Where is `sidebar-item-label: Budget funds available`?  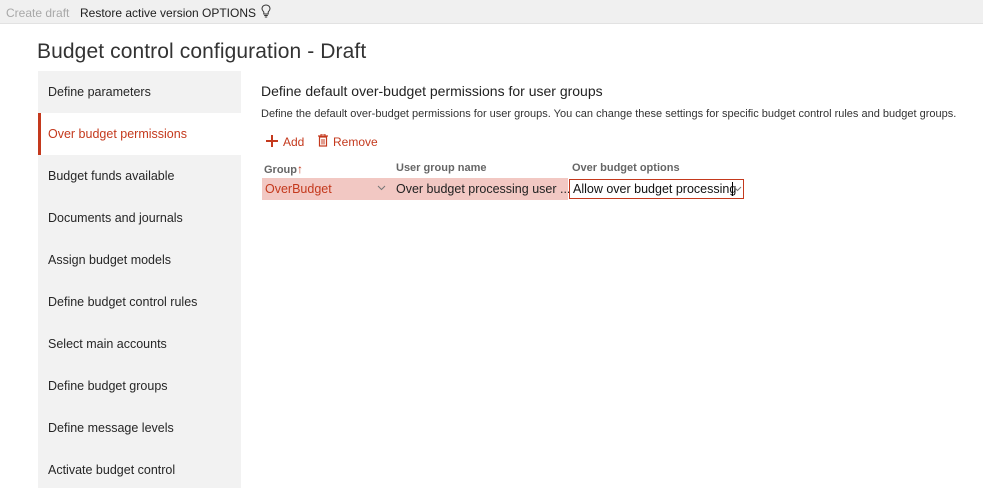 sidebar-item-label: Budget funds available is located at coordinates (111, 176).